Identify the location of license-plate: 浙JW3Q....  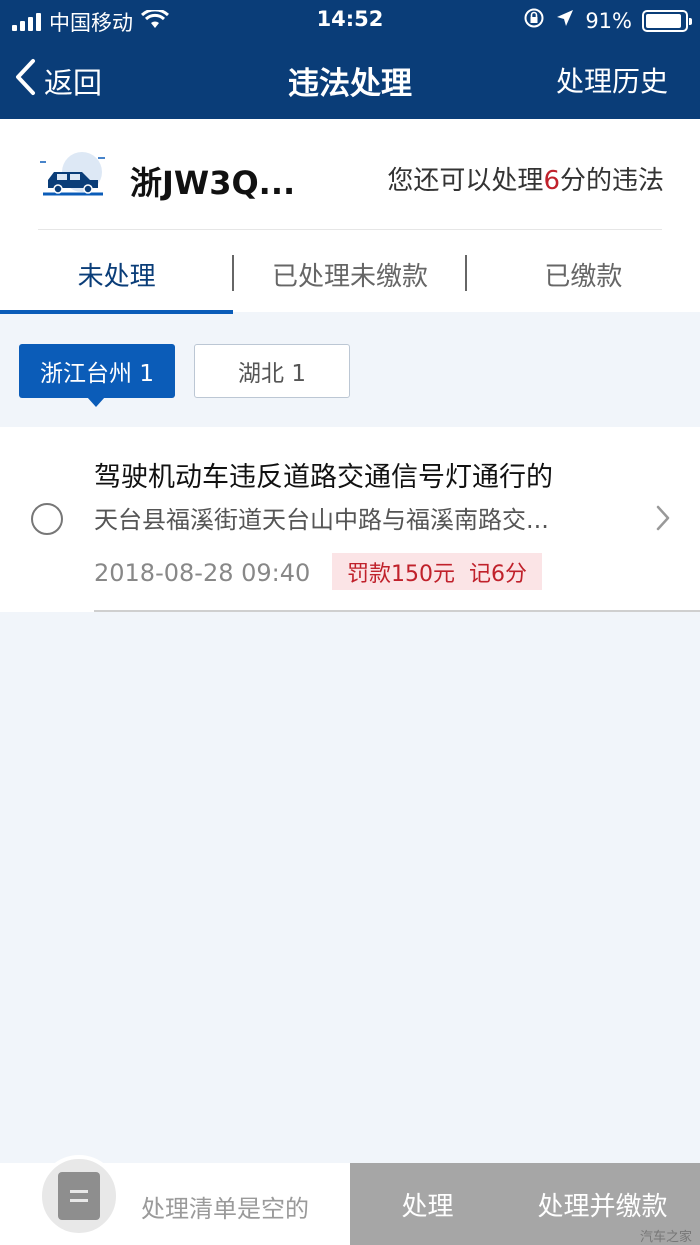
(213, 183).